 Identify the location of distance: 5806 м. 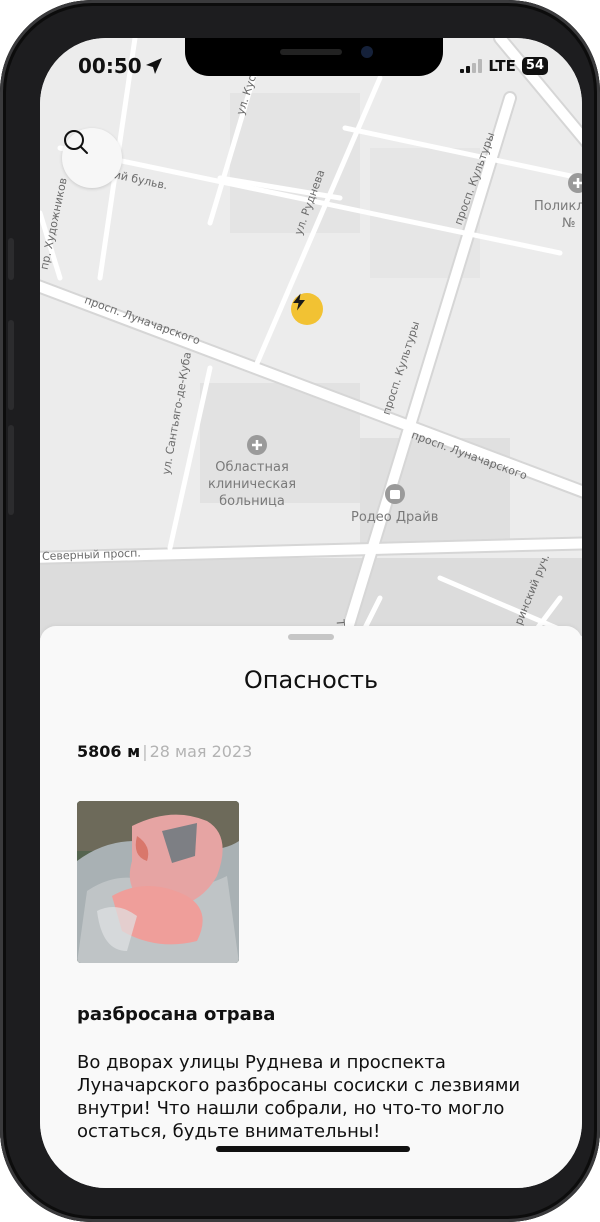
(109, 751).